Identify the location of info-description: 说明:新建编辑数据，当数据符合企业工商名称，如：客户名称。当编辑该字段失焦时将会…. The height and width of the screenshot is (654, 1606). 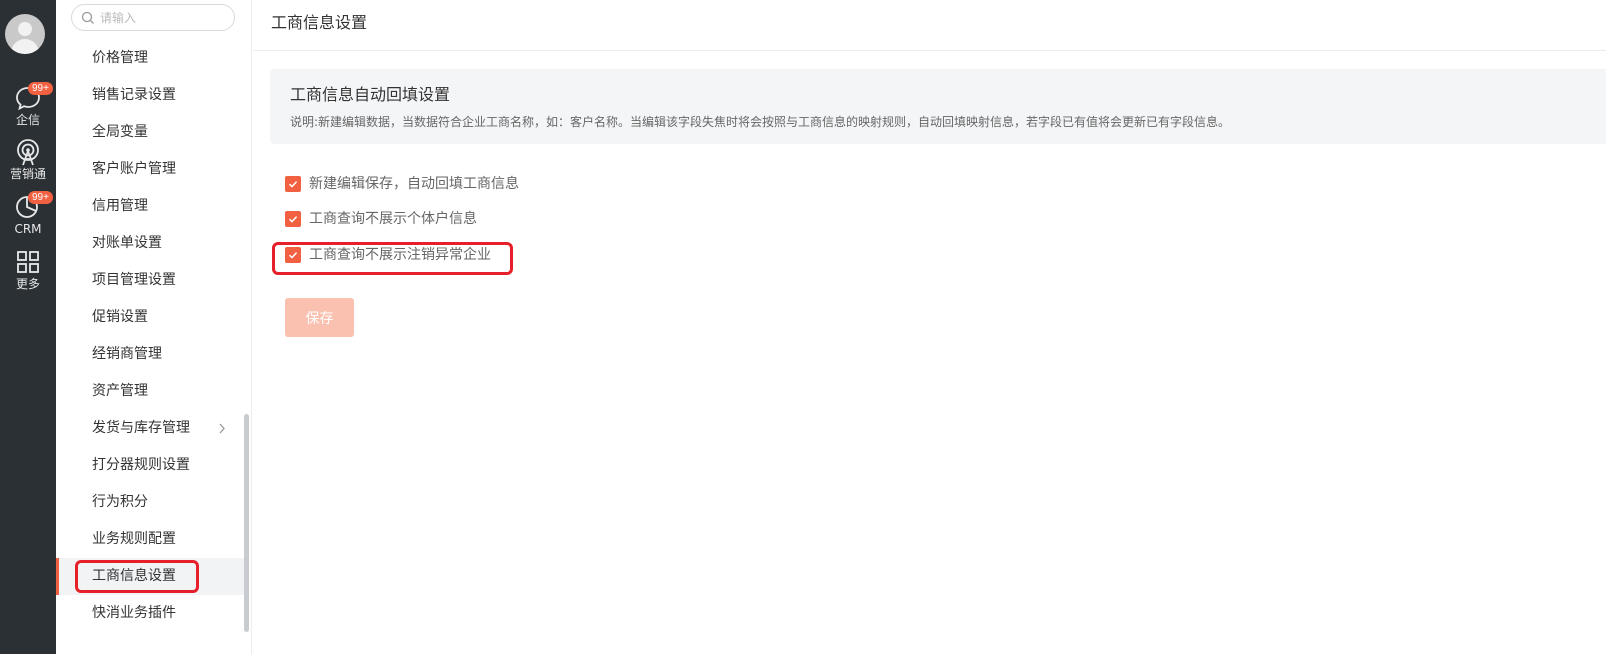
(760, 122).